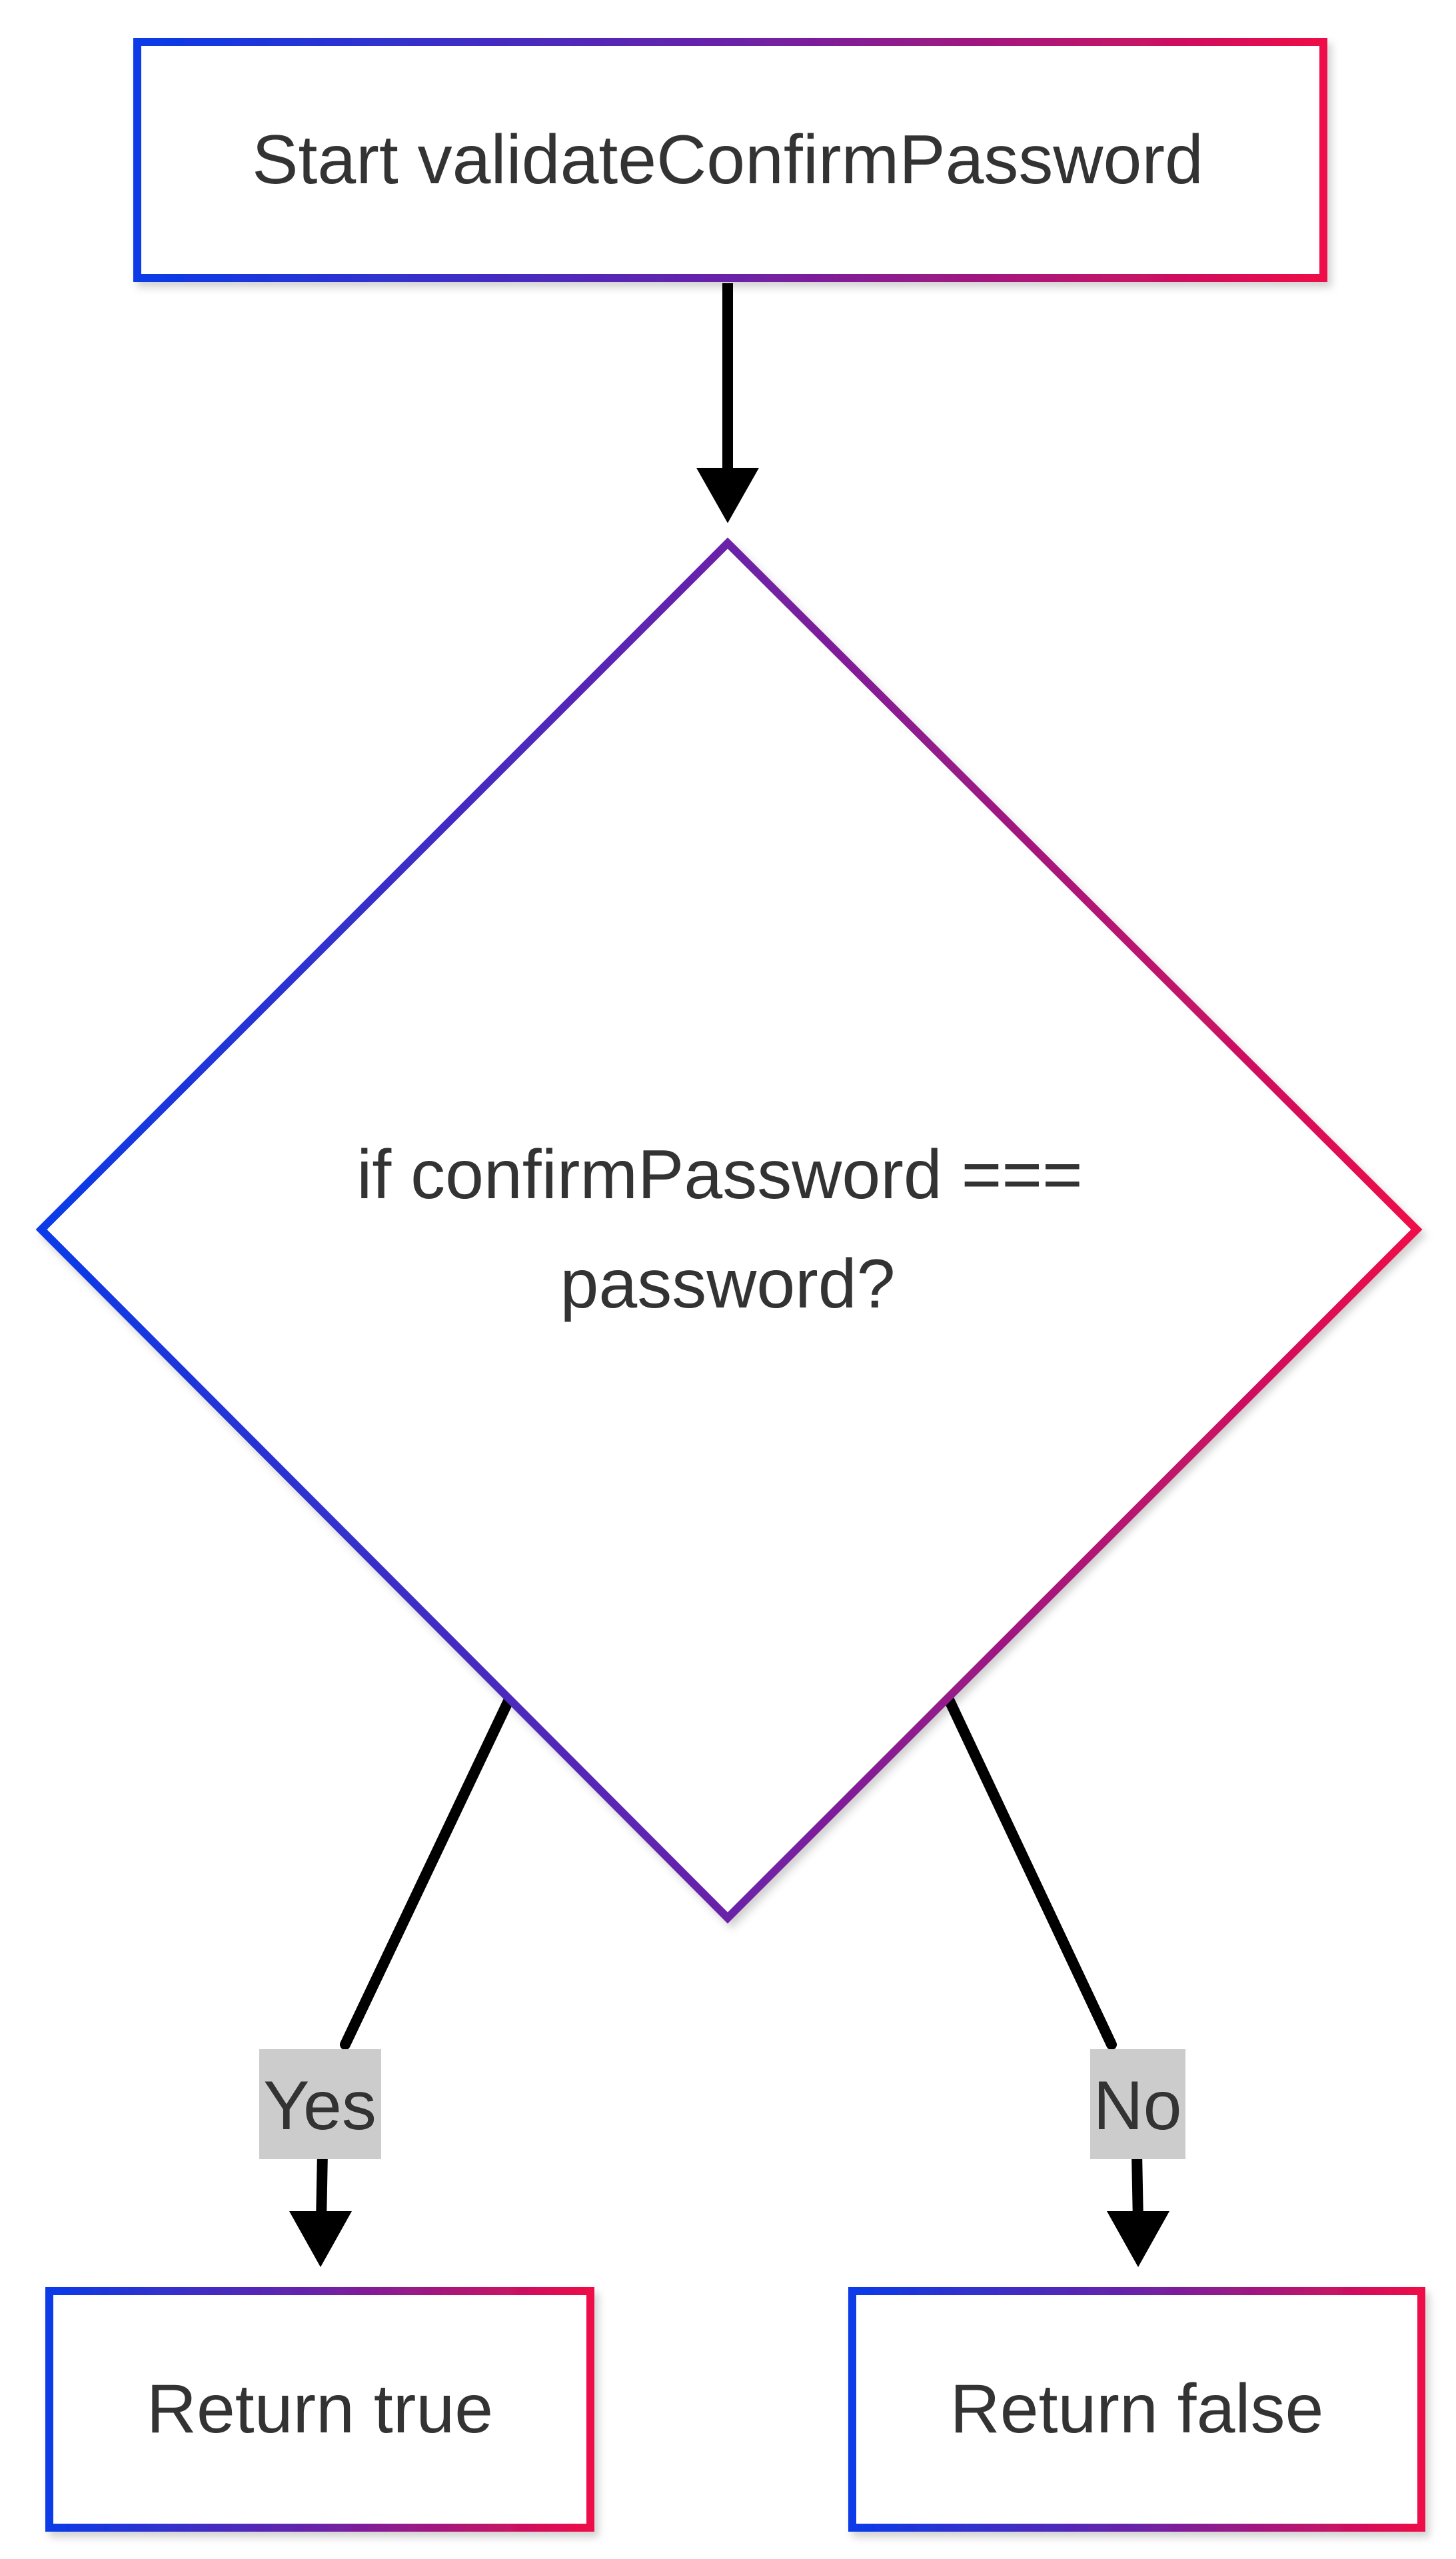 The image size is (1456, 2559). I want to click on node-start: Start validateConfirmPassword, so click(730, 160).